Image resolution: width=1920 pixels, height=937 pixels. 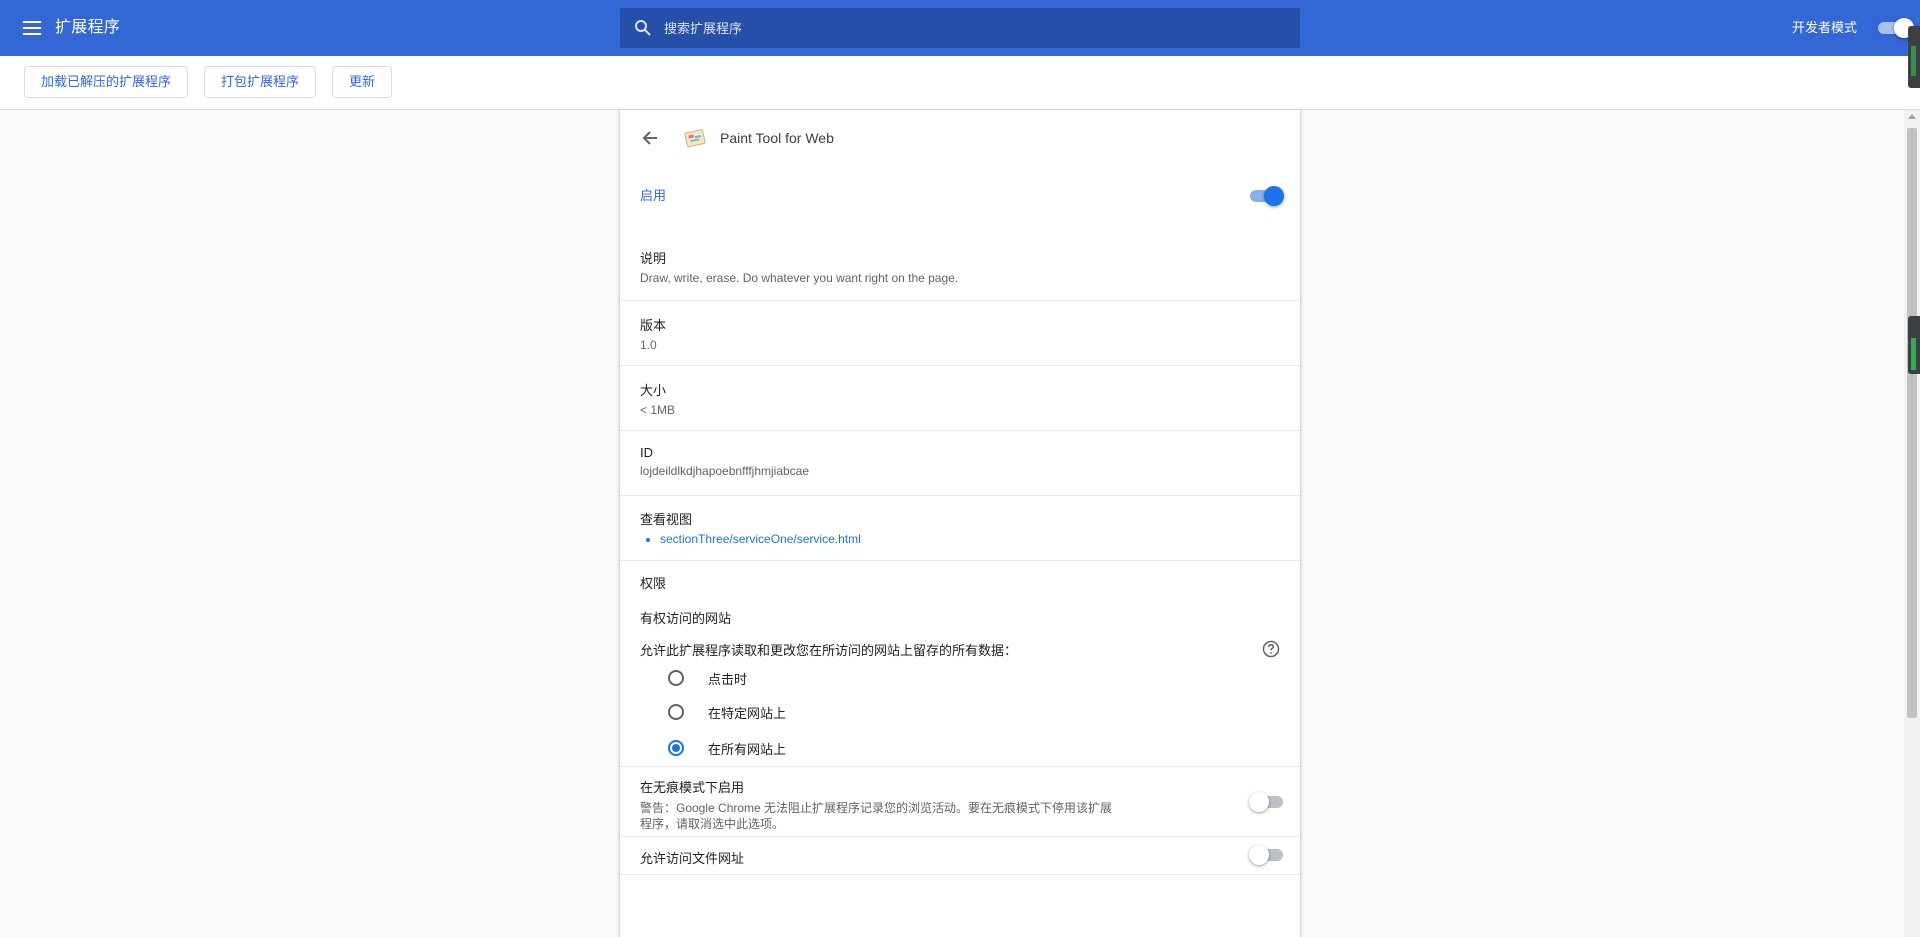 I want to click on incognito-toggle, so click(x=1267, y=802).